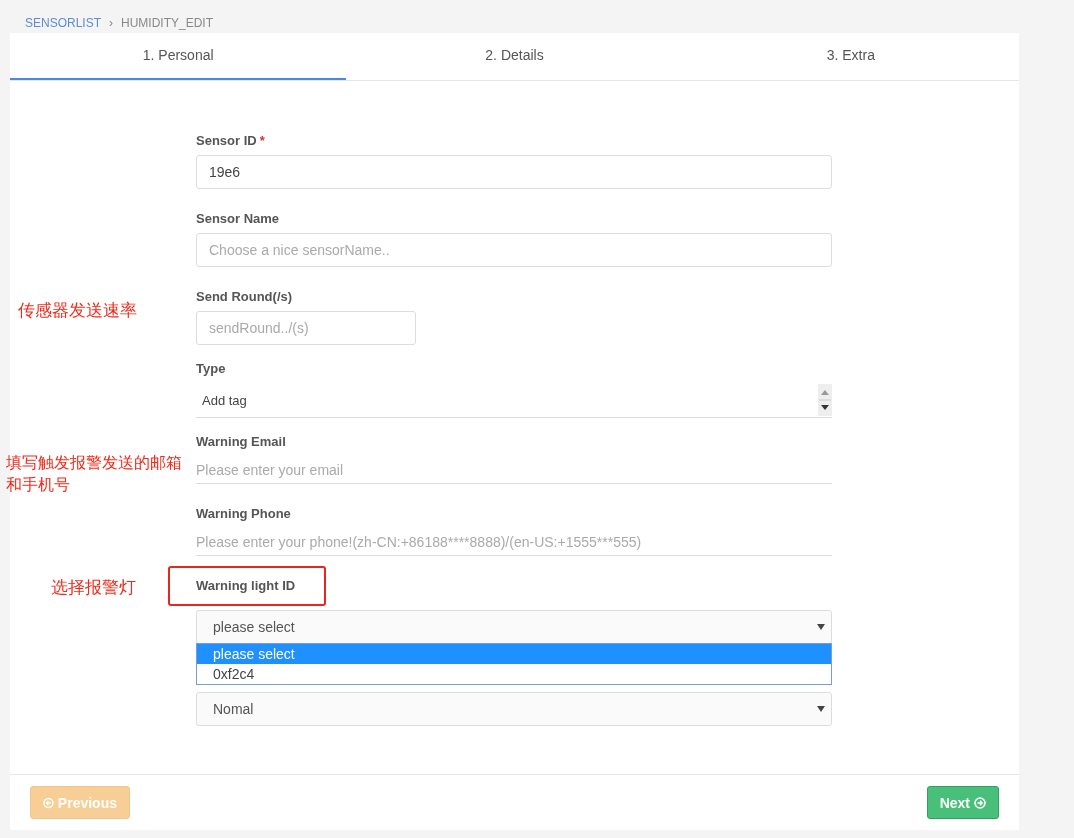 The image size is (1074, 838). Describe the element at coordinates (231, 141) in the screenshot. I see `field-label: Sensor ID *` at that location.